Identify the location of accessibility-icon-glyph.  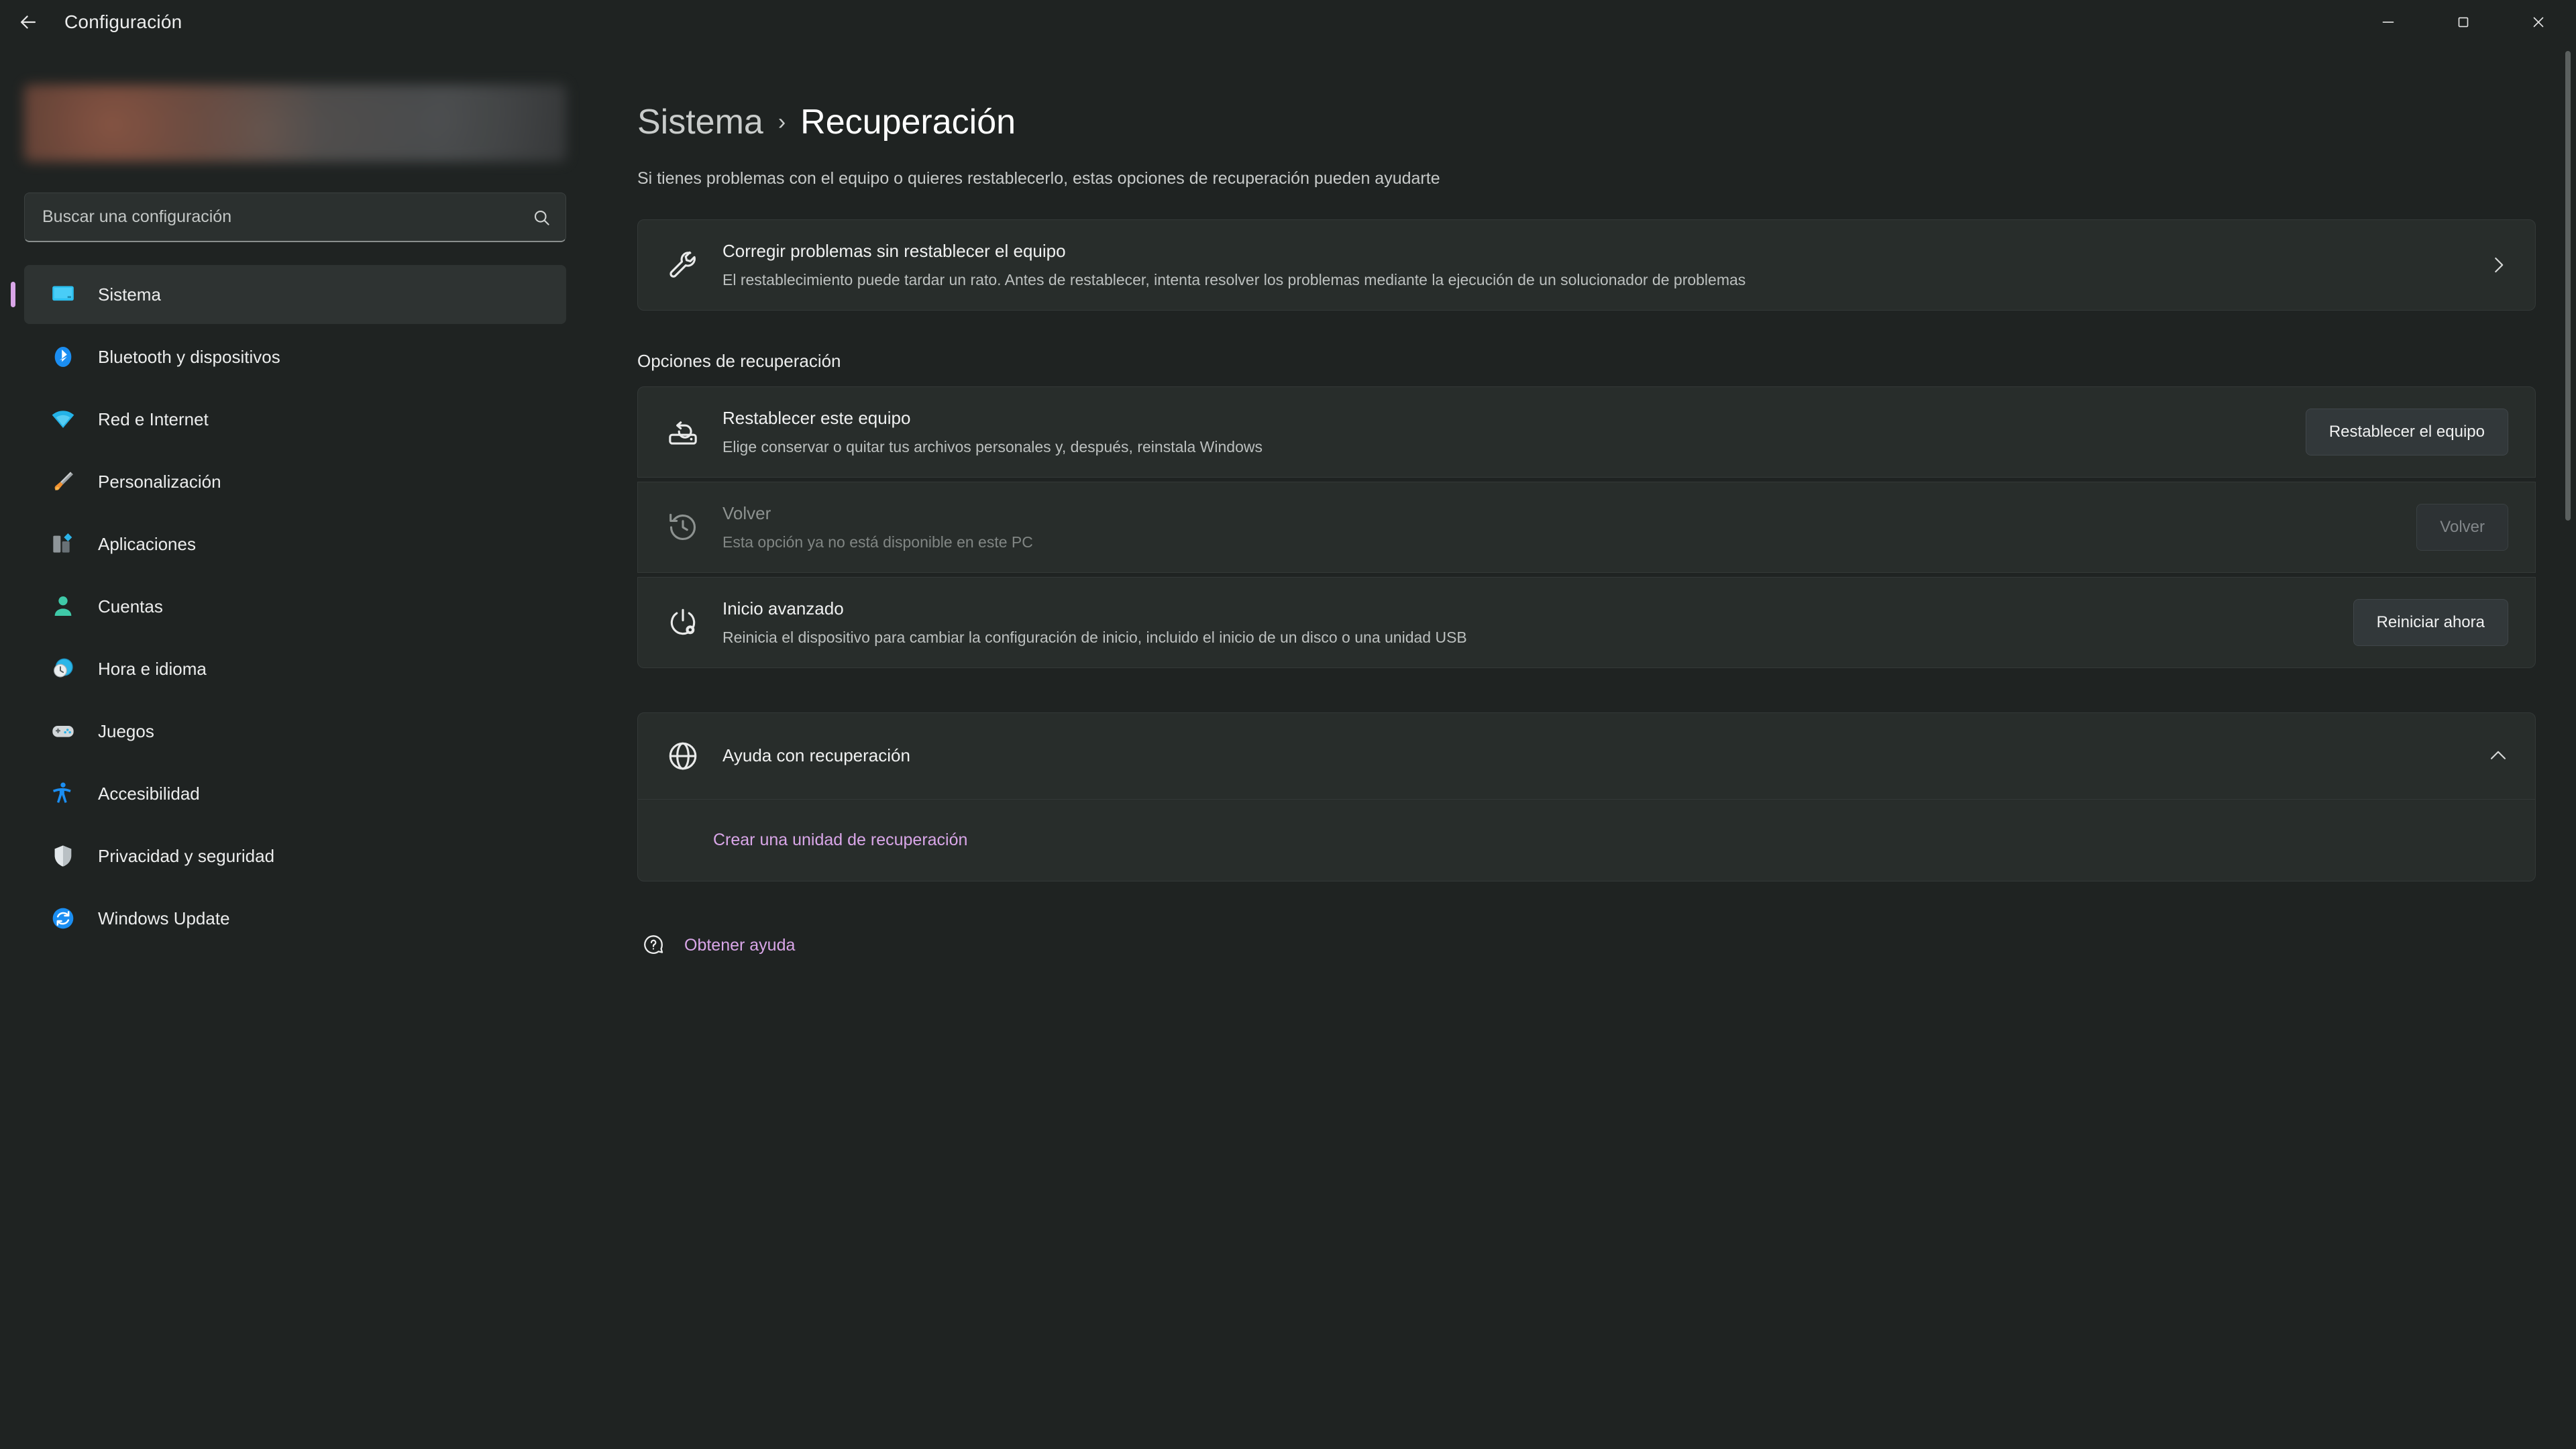
(62, 792).